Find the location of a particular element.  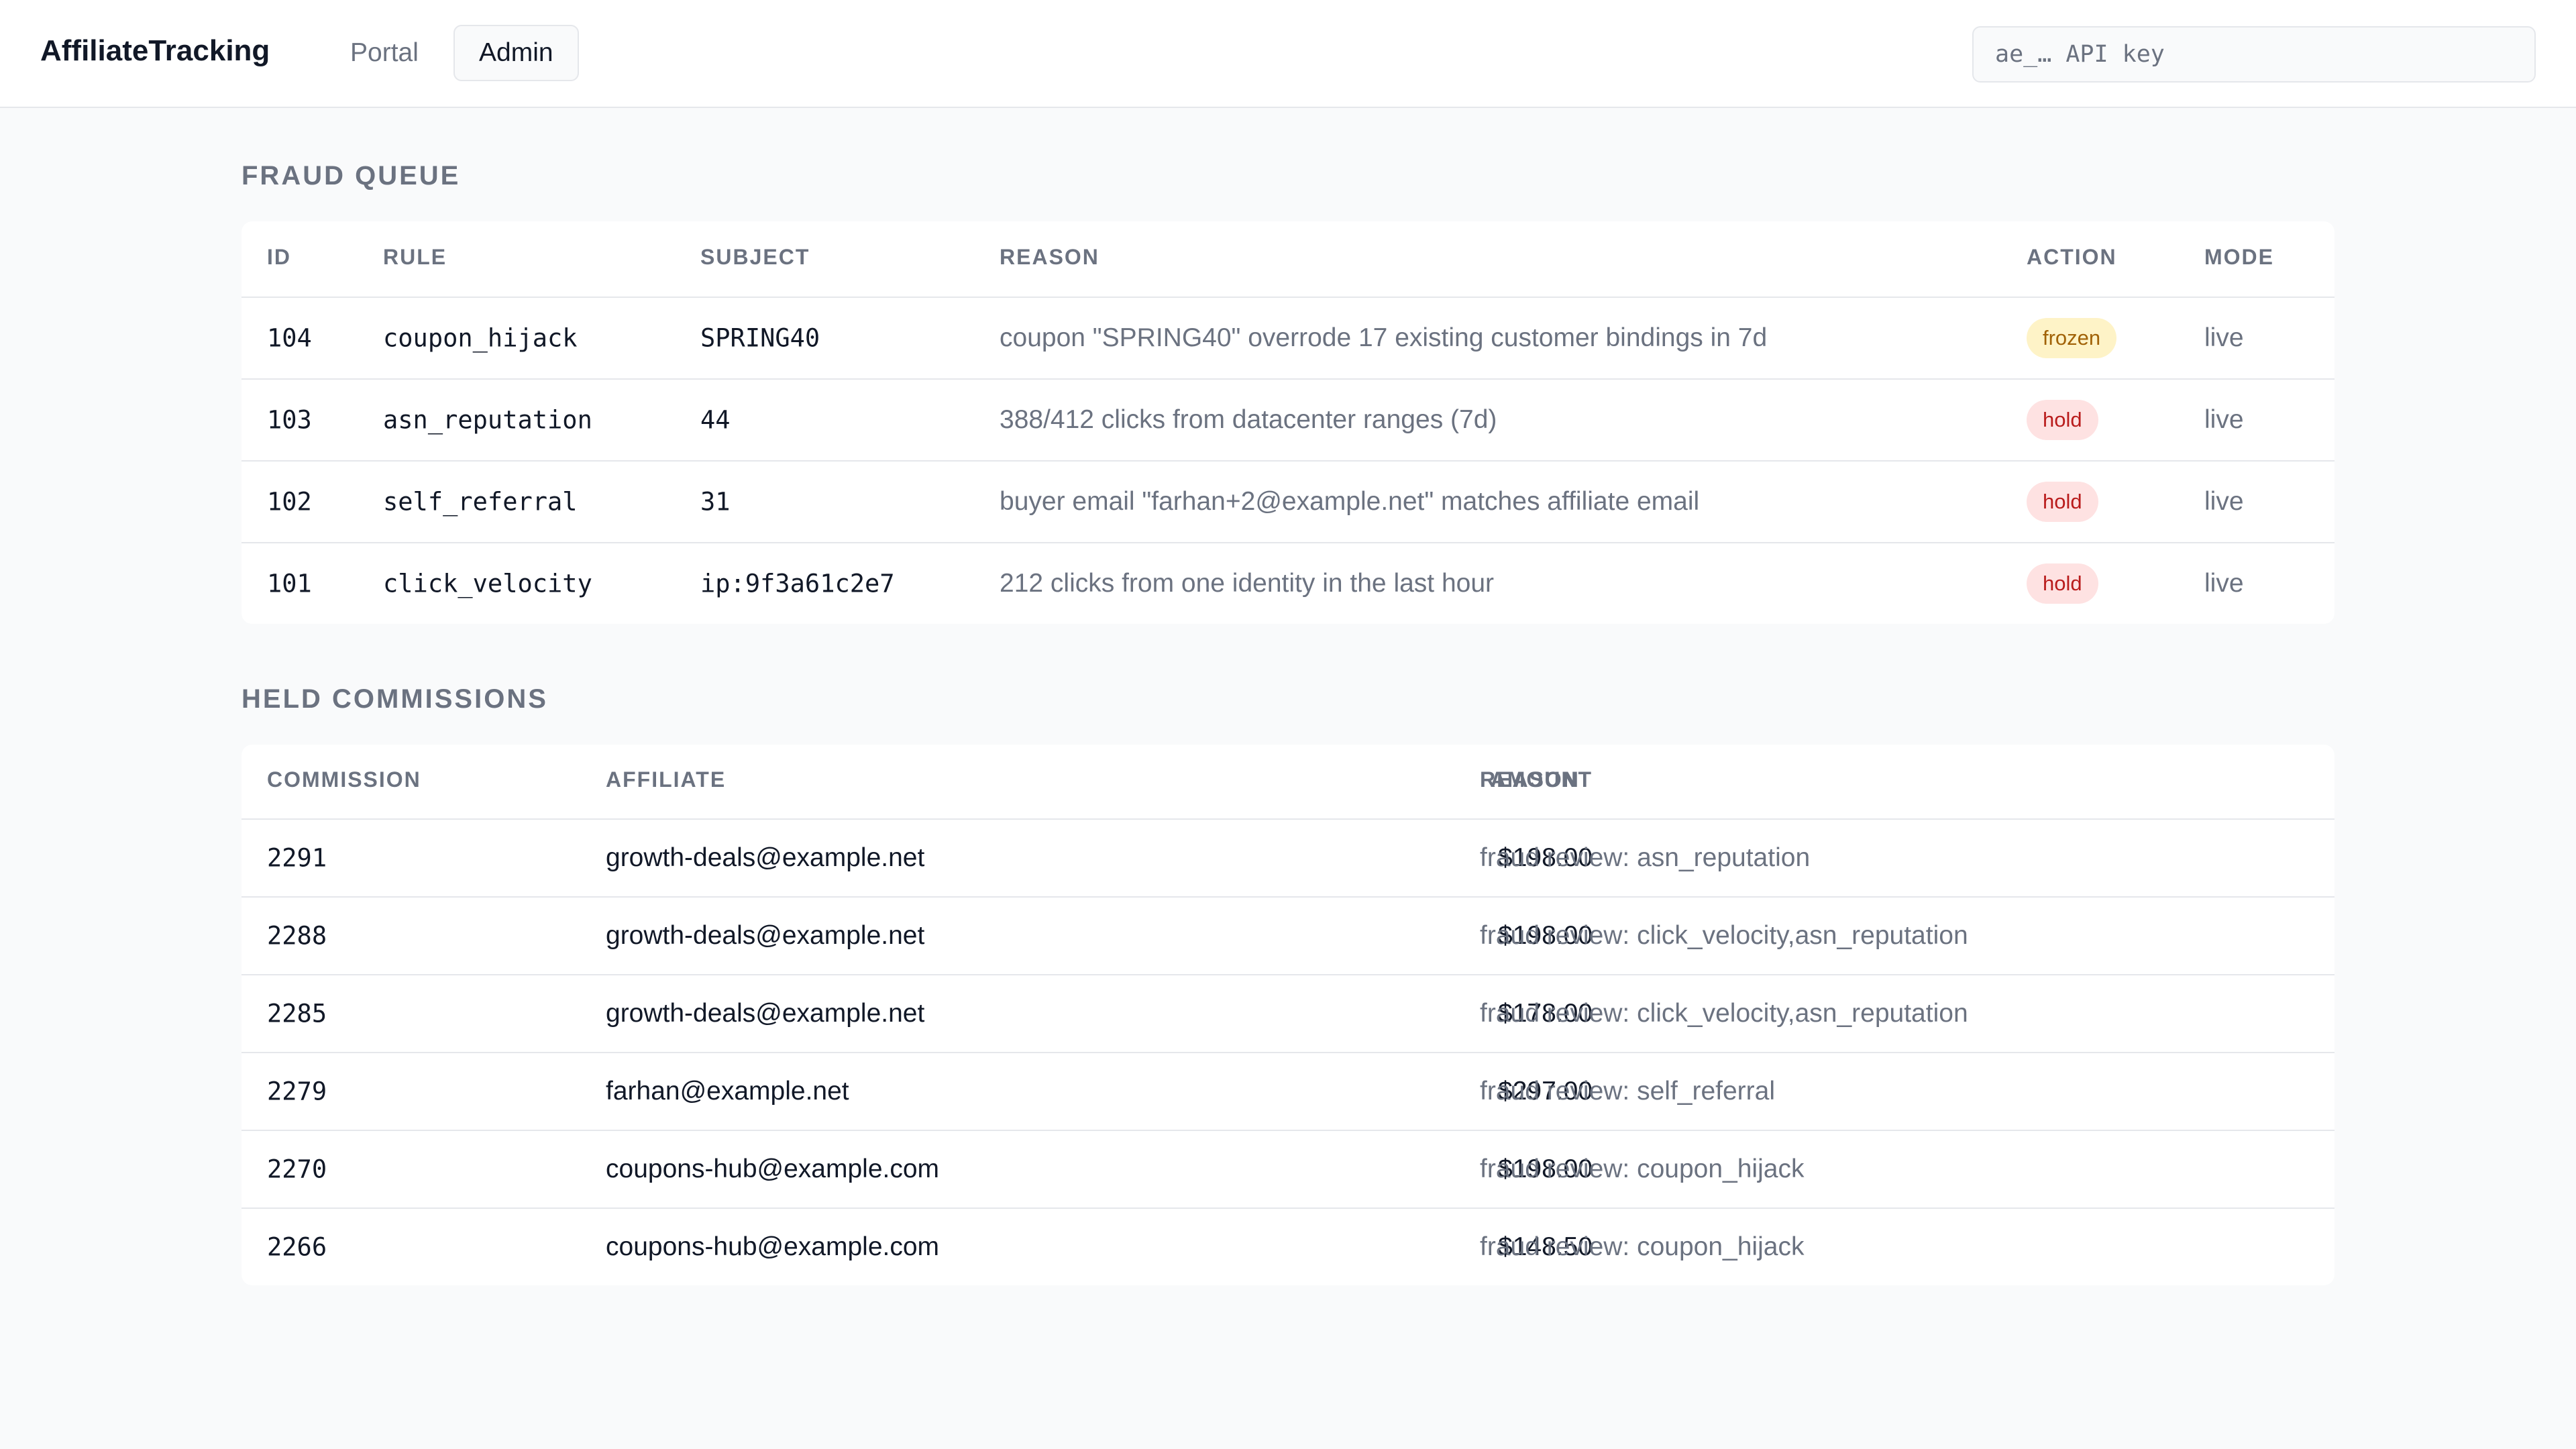

commission-id: 2291 is located at coordinates (297, 858).